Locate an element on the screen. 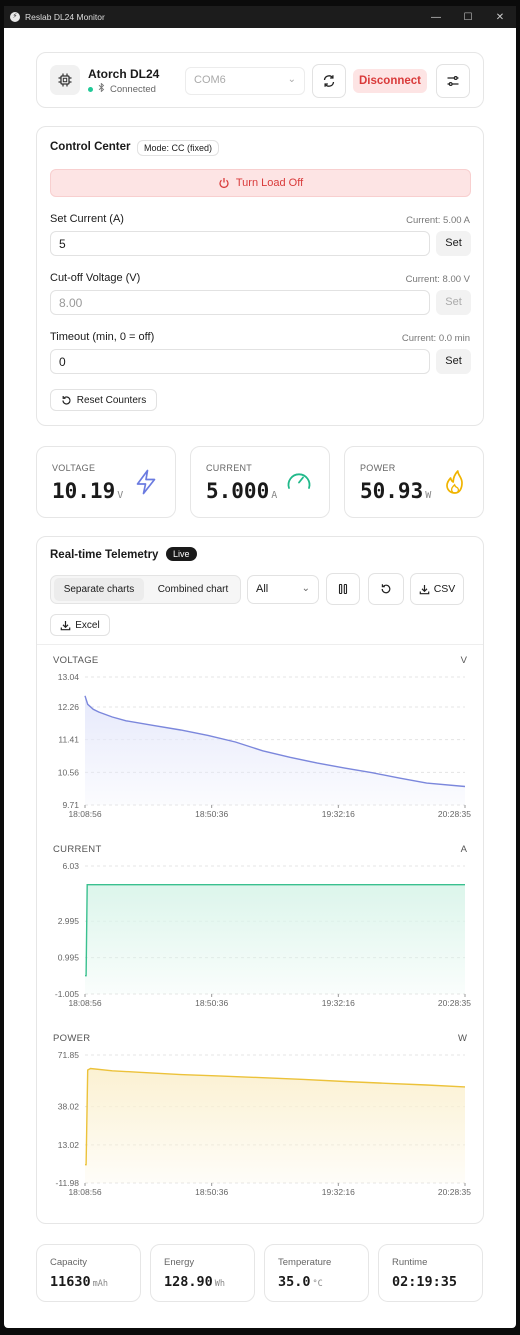 The width and height of the screenshot is (520, 1335). current-x-tick-label: 19:32:16 is located at coordinates (338, 1003).